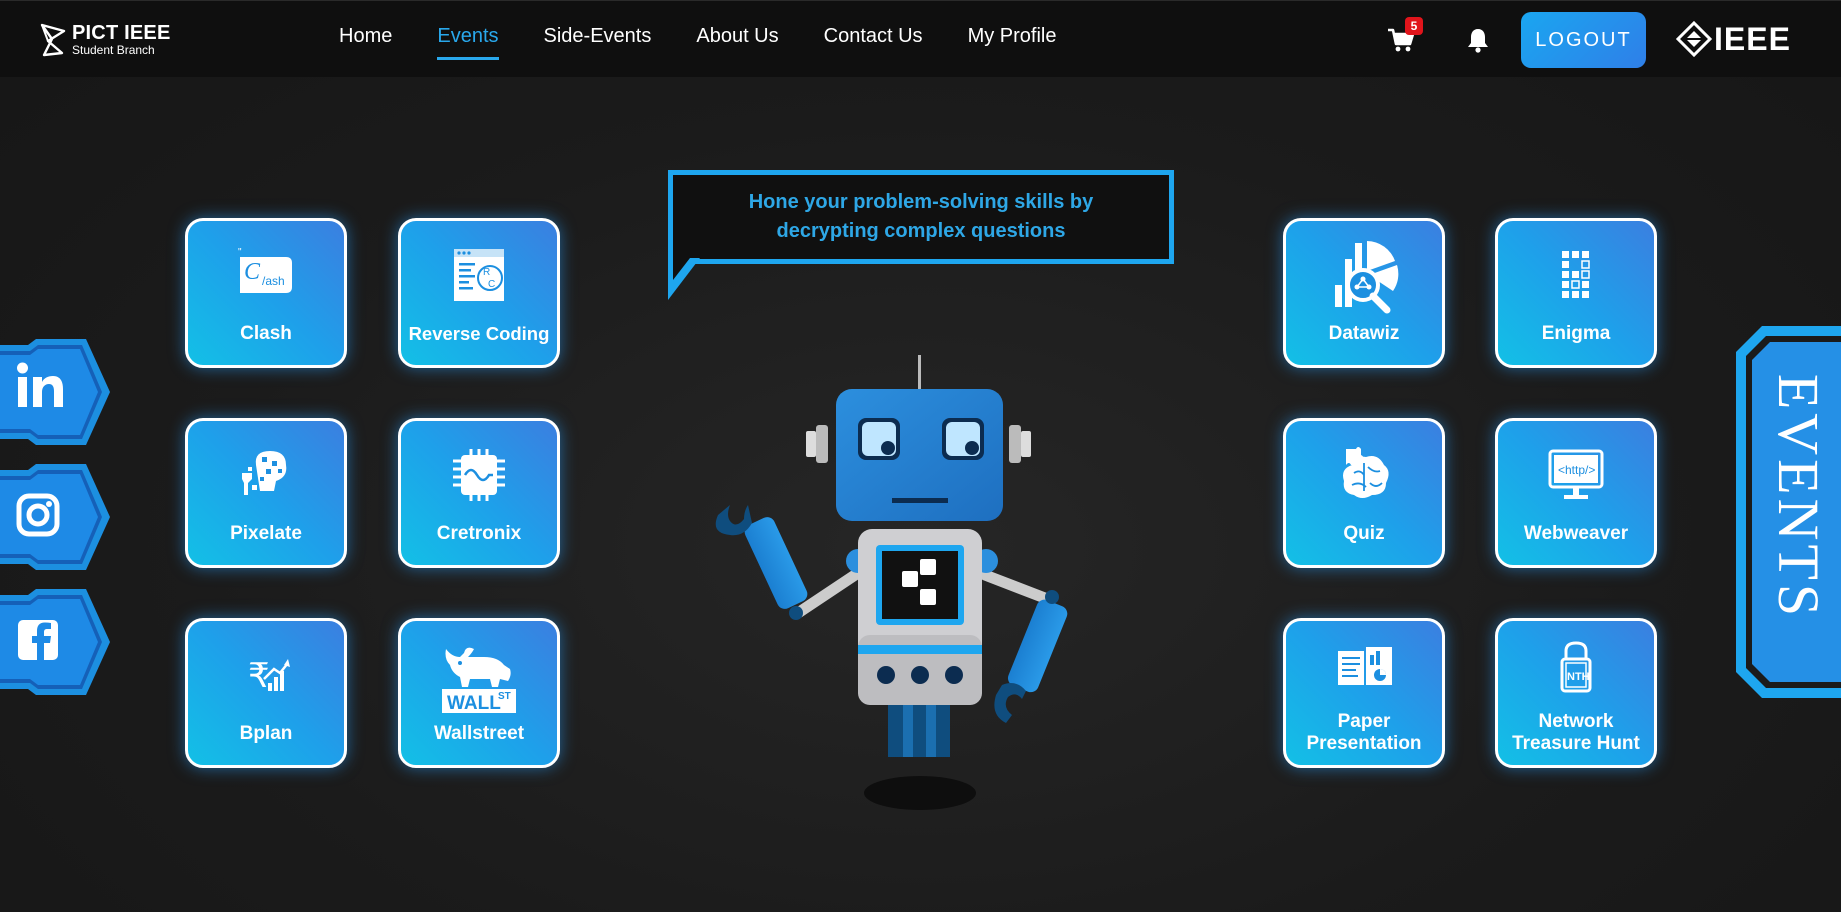 Image resolution: width=1841 pixels, height=912 pixels. I want to click on event-card-datawiz: Datawiz, so click(1364, 293).